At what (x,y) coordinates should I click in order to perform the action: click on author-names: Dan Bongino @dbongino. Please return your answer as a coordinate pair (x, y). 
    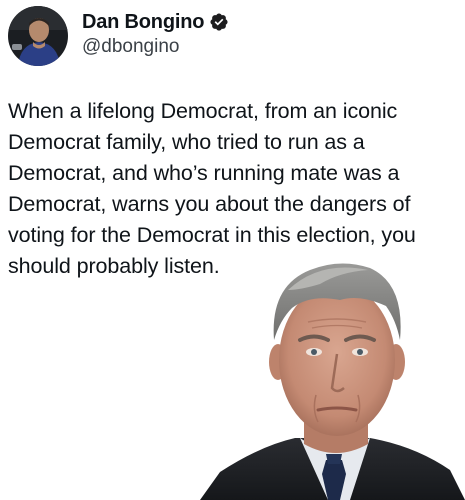
    Looking at the image, I should click on (155, 34).